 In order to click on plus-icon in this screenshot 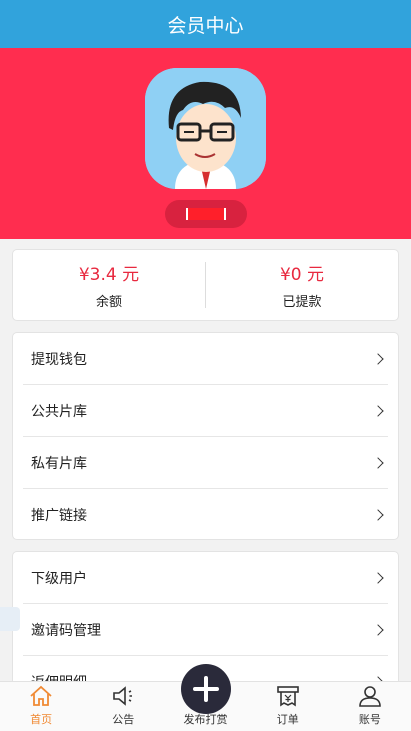, I will do `click(205, 689)`.